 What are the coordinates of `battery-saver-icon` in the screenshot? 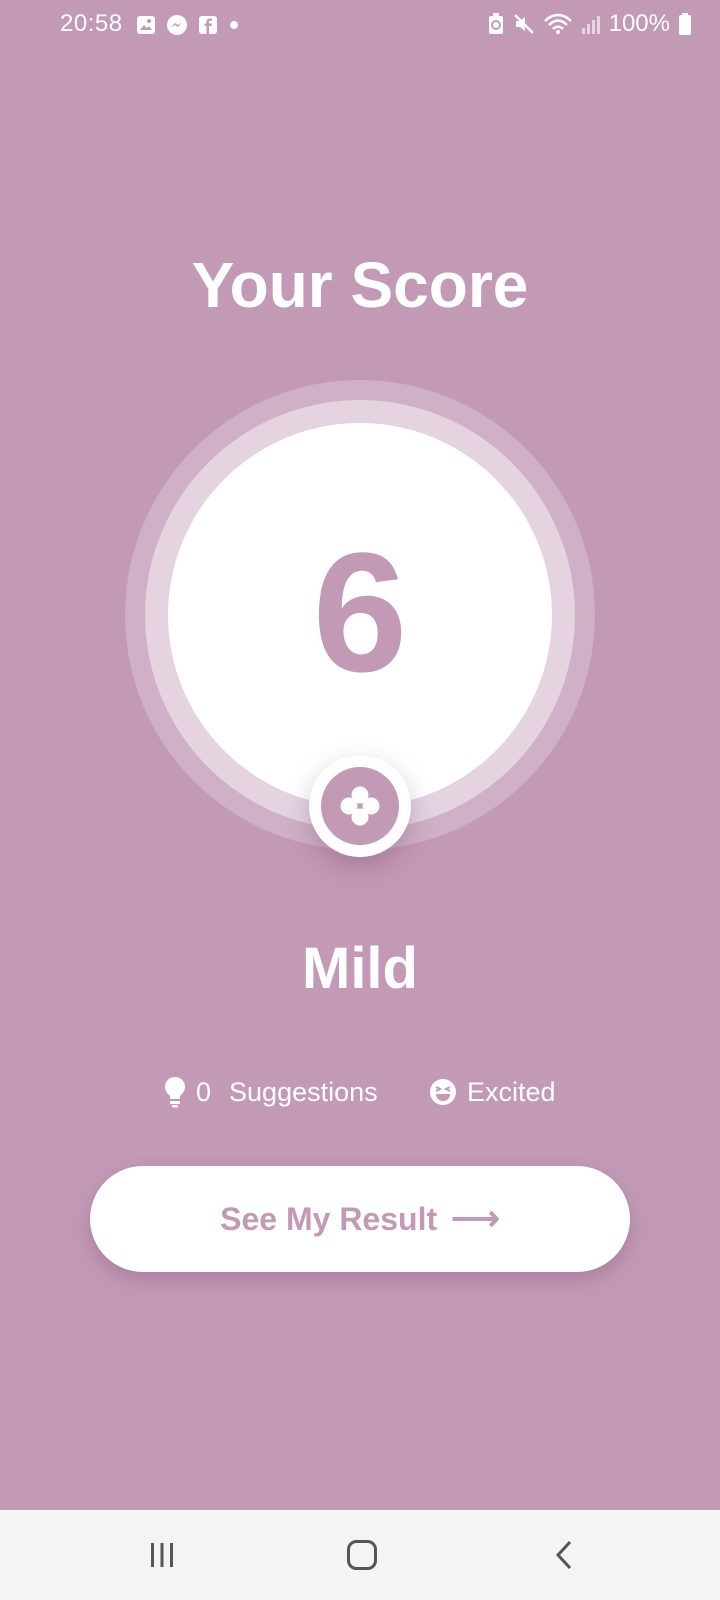 It's located at (496, 24).